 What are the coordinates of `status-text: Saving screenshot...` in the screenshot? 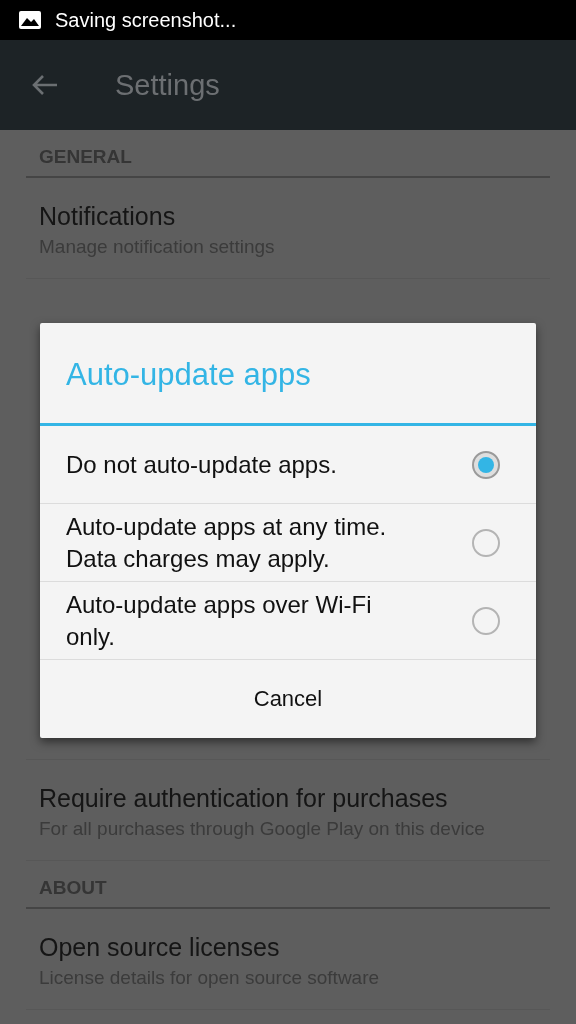 It's located at (146, 20).